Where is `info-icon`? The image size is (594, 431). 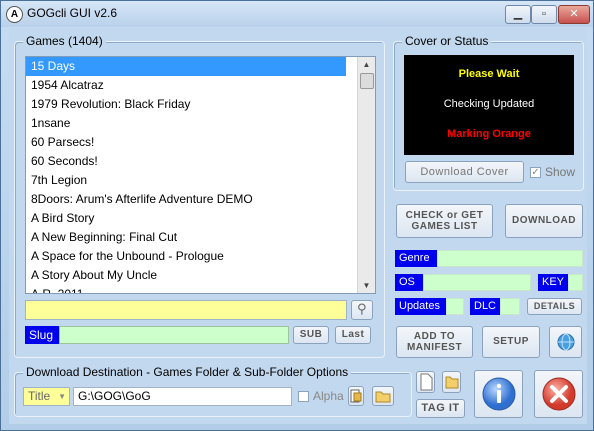 info-icon is located at coordinates (498, 394).